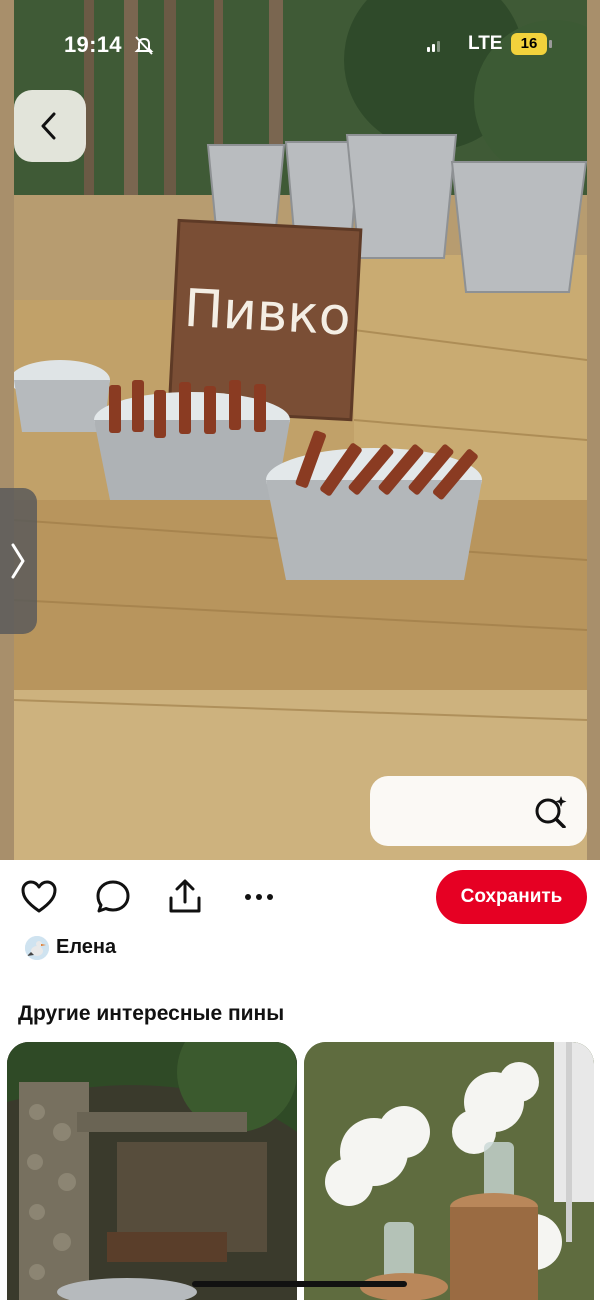 Image resolution: width=600 pixels, height=1300 pixels. Describe the element at coordinates (299, 1284) in the screenshot. I see `home-indicator` at that location.